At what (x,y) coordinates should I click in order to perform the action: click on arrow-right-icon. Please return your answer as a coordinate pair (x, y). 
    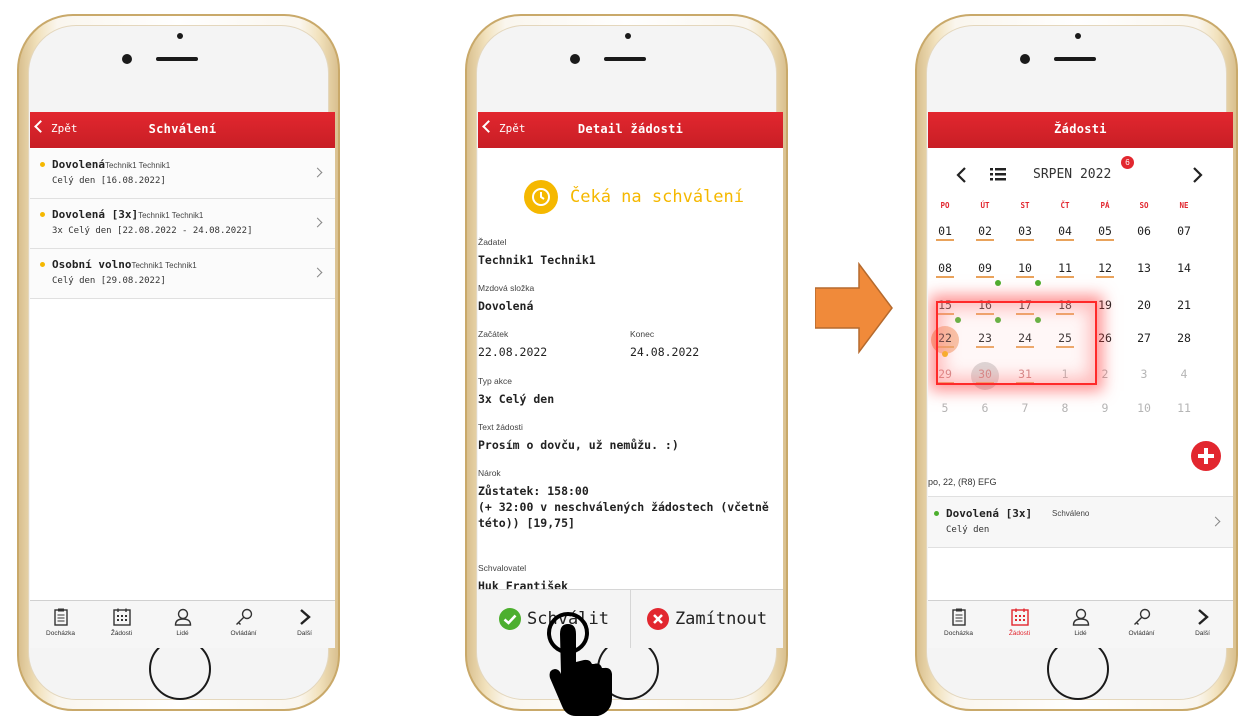
    Looking at the image, I should click on (854, 308).